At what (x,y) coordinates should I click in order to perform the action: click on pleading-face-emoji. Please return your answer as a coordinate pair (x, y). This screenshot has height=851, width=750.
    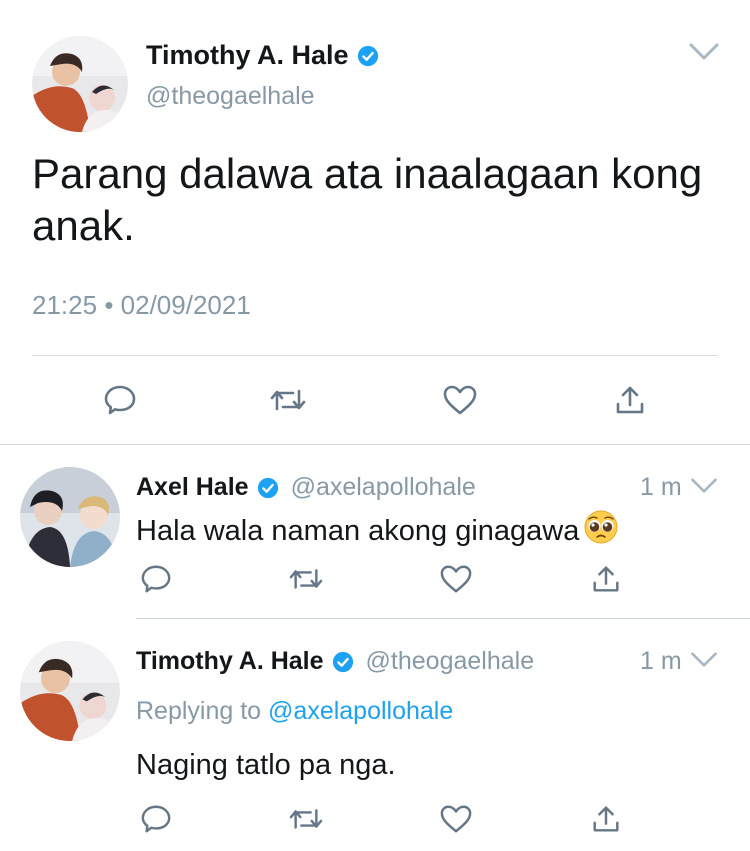
    Looking at the image, I should click on (601, 531).